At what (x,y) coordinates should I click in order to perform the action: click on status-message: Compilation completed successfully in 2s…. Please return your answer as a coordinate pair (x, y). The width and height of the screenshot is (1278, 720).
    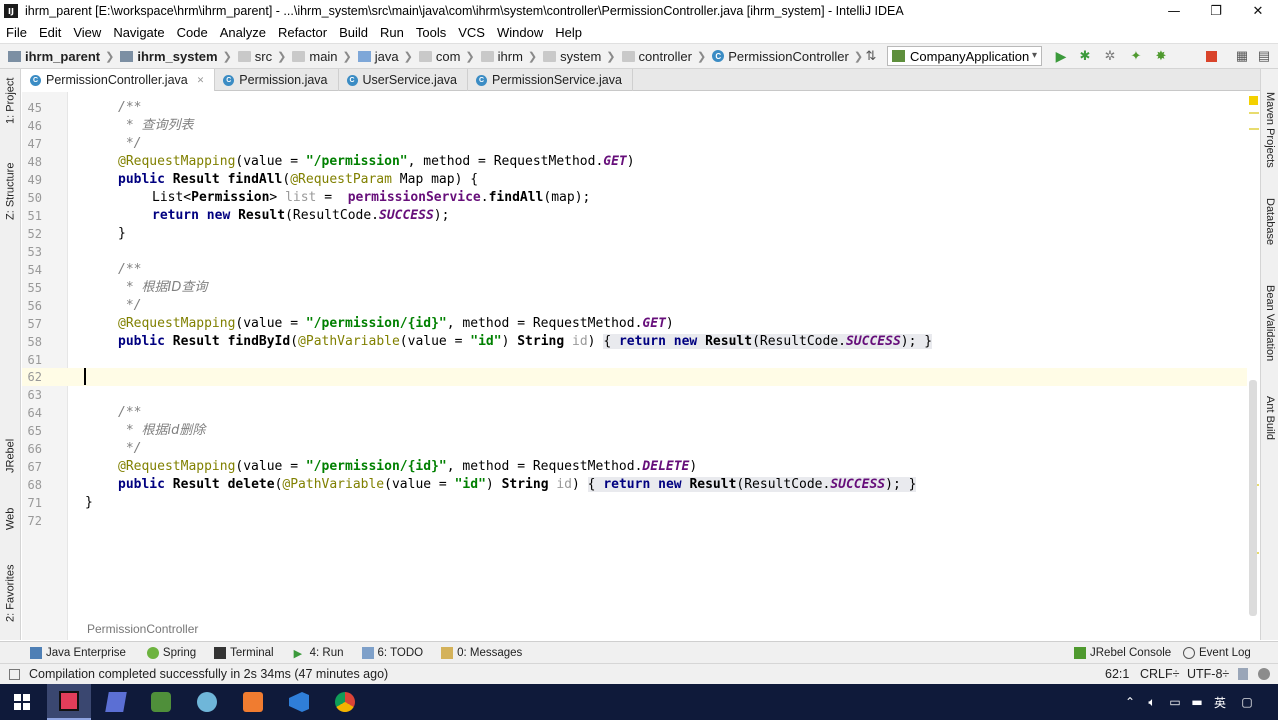
    Looking at the image, I should click on (208, 674).